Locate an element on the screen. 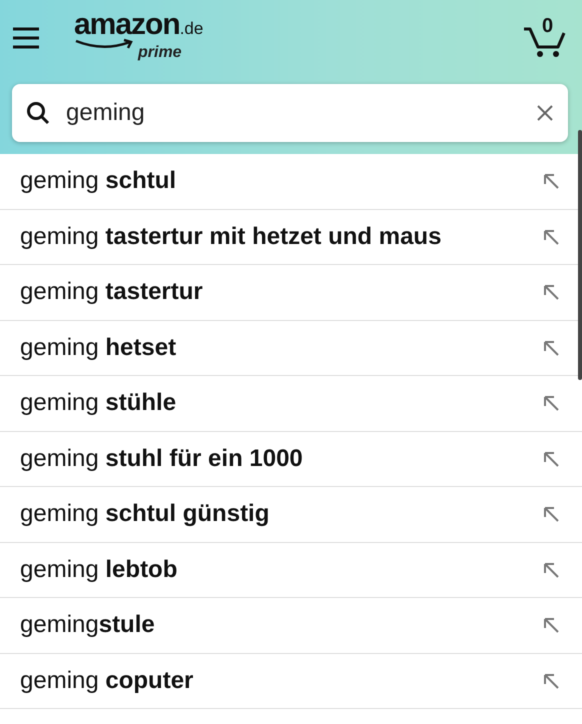 The width and height of the screenshot is (582, 724). cart-button: 0 is located at coordinates (545, 38).